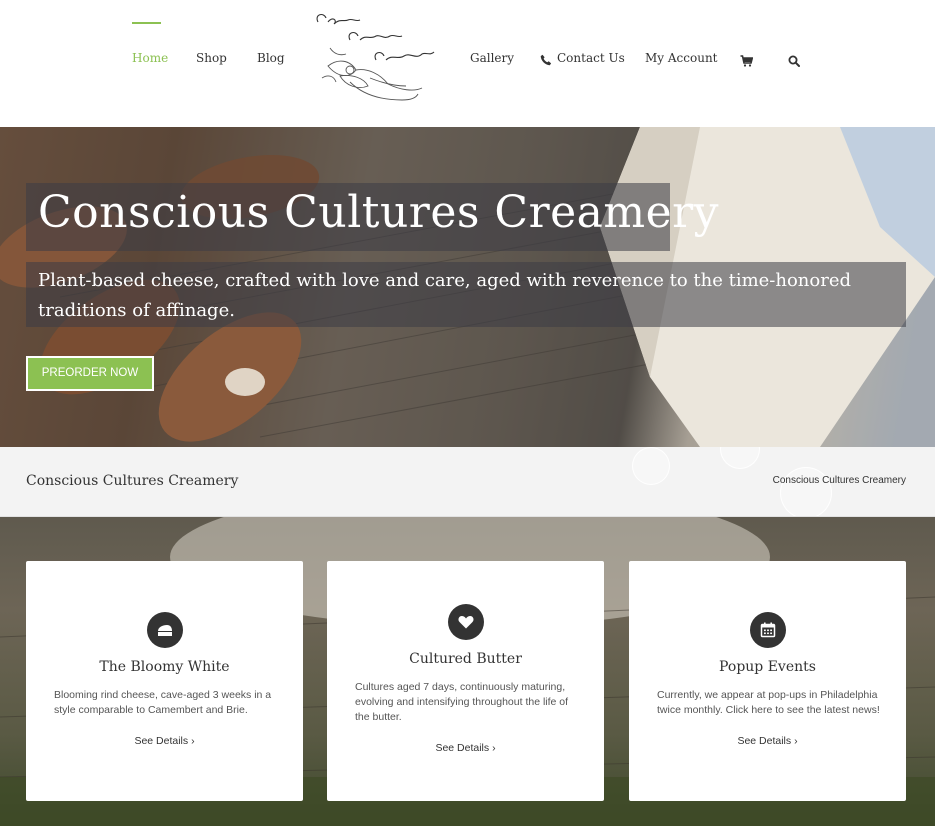 This screenshot has width=935, height=826. Describe the element at coordinates (164, 667) in the screenshot. I see `card-title: The Bloomy White` at that location.